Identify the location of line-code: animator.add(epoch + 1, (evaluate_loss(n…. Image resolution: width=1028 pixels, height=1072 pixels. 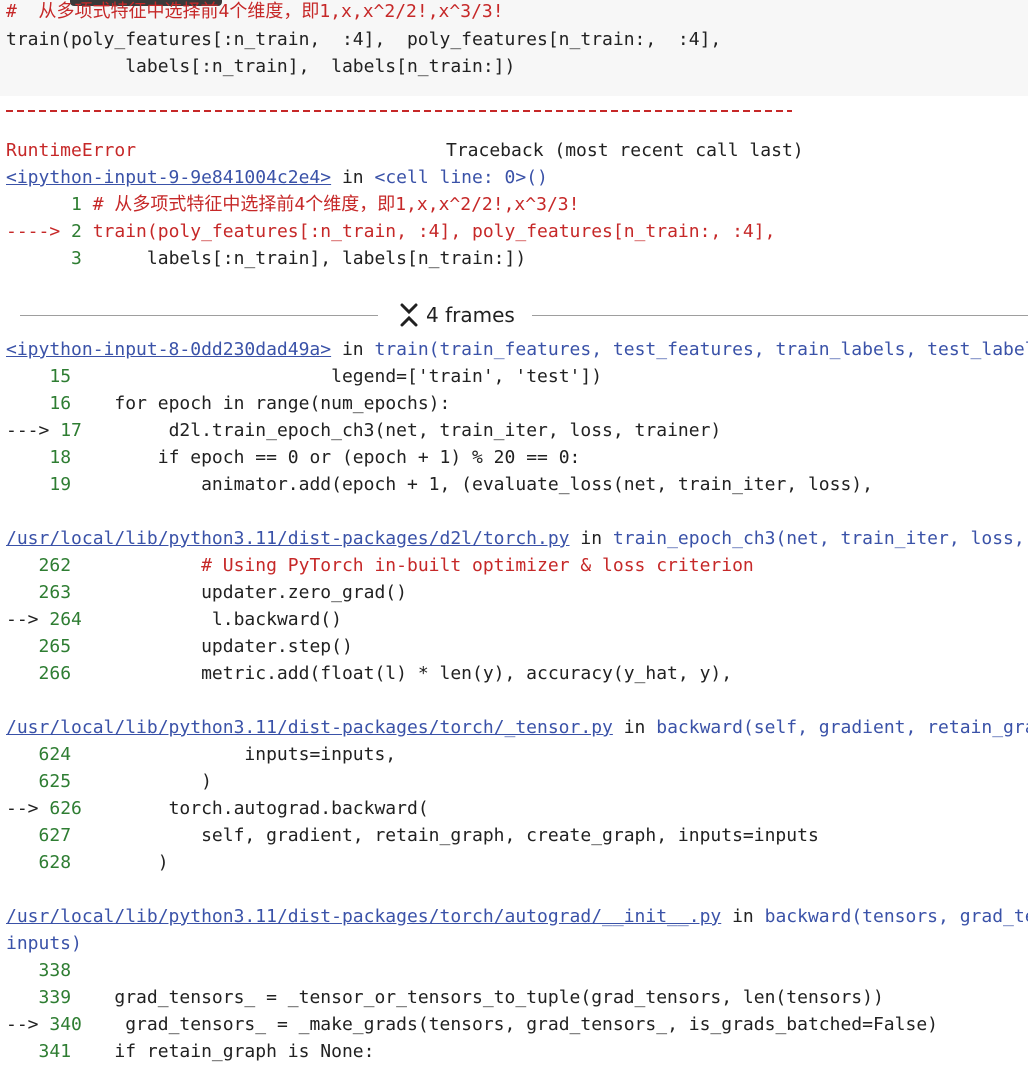
(472, 484).